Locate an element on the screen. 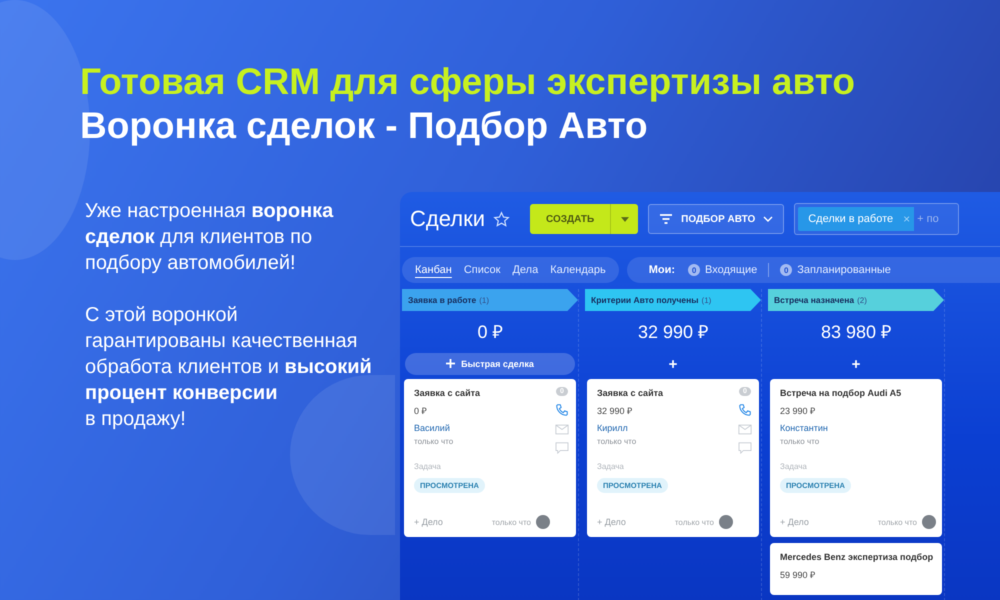 The width and height of the screenshot is (1000, 600). dropdown-button is located at coordinates (624, 219).